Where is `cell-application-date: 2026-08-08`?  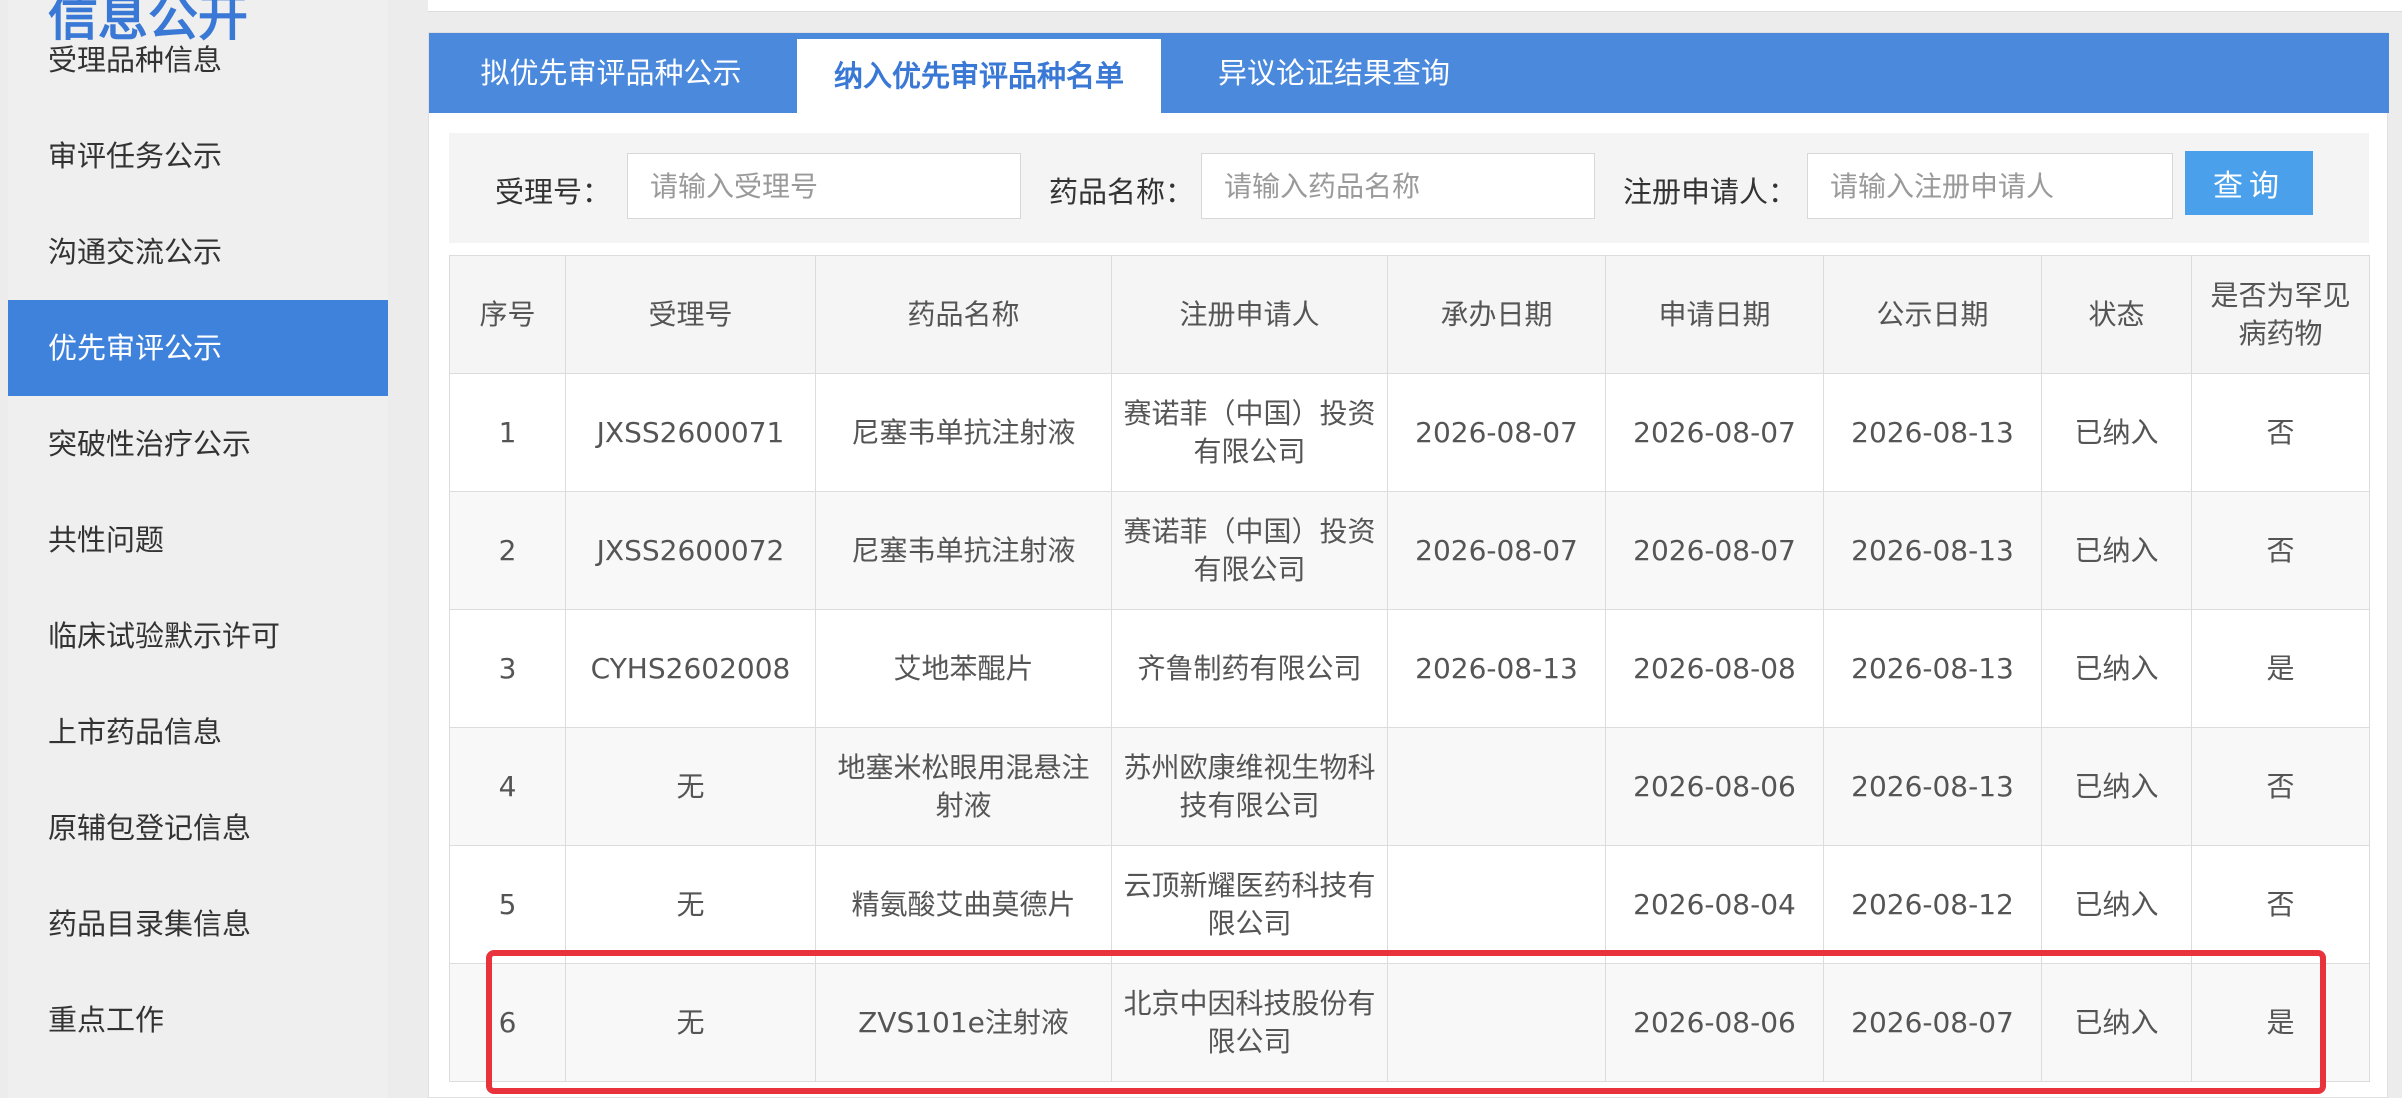
cell-application-date: 2026-08-08 is located at coordinates (1714, 668).